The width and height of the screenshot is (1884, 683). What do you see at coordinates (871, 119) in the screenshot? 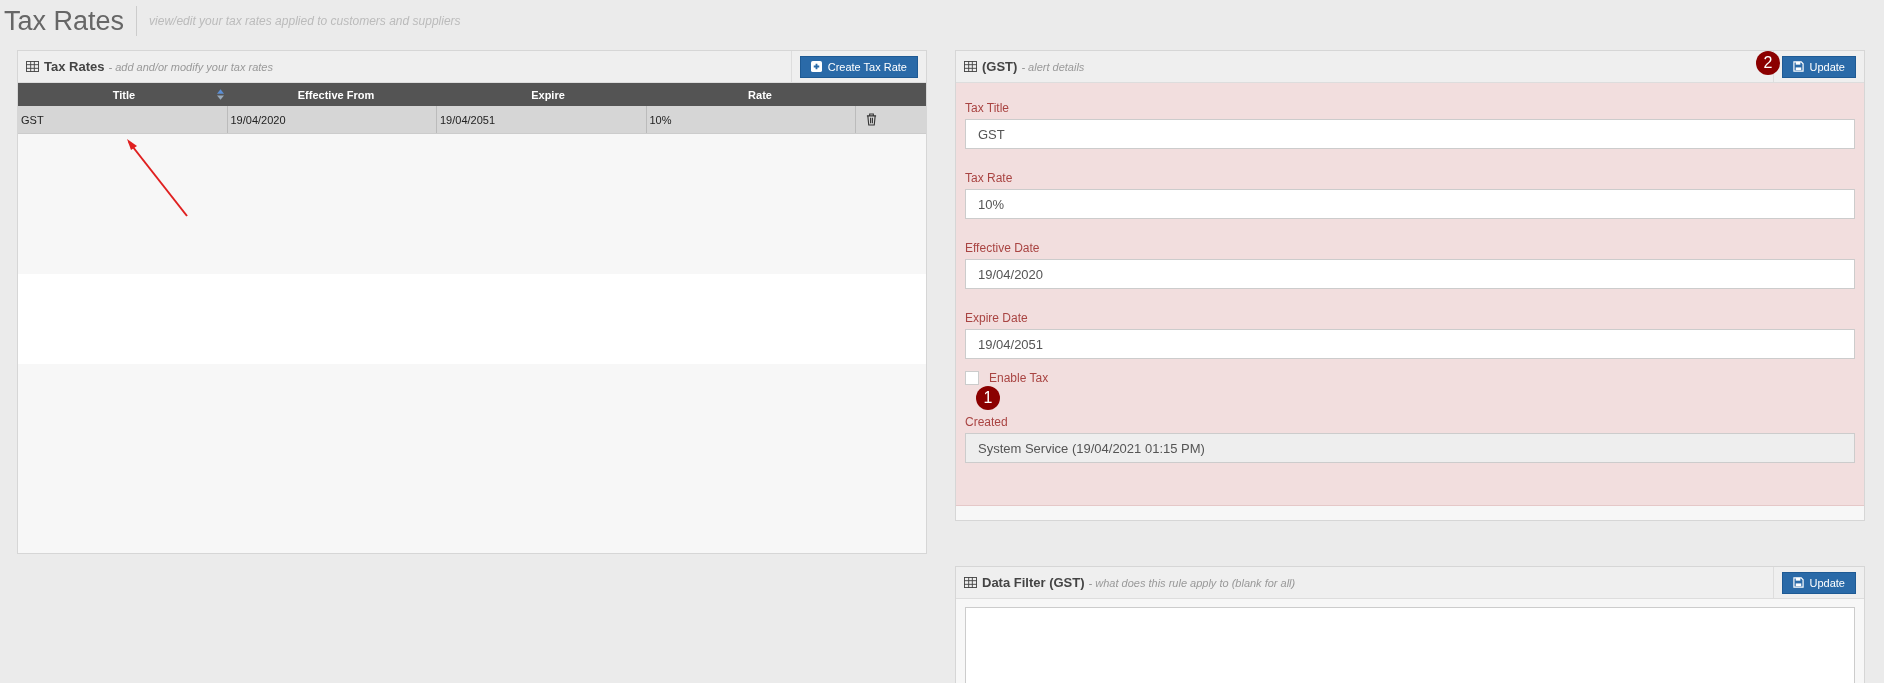
I see `trash-icon` at bounding box center [871, 119].